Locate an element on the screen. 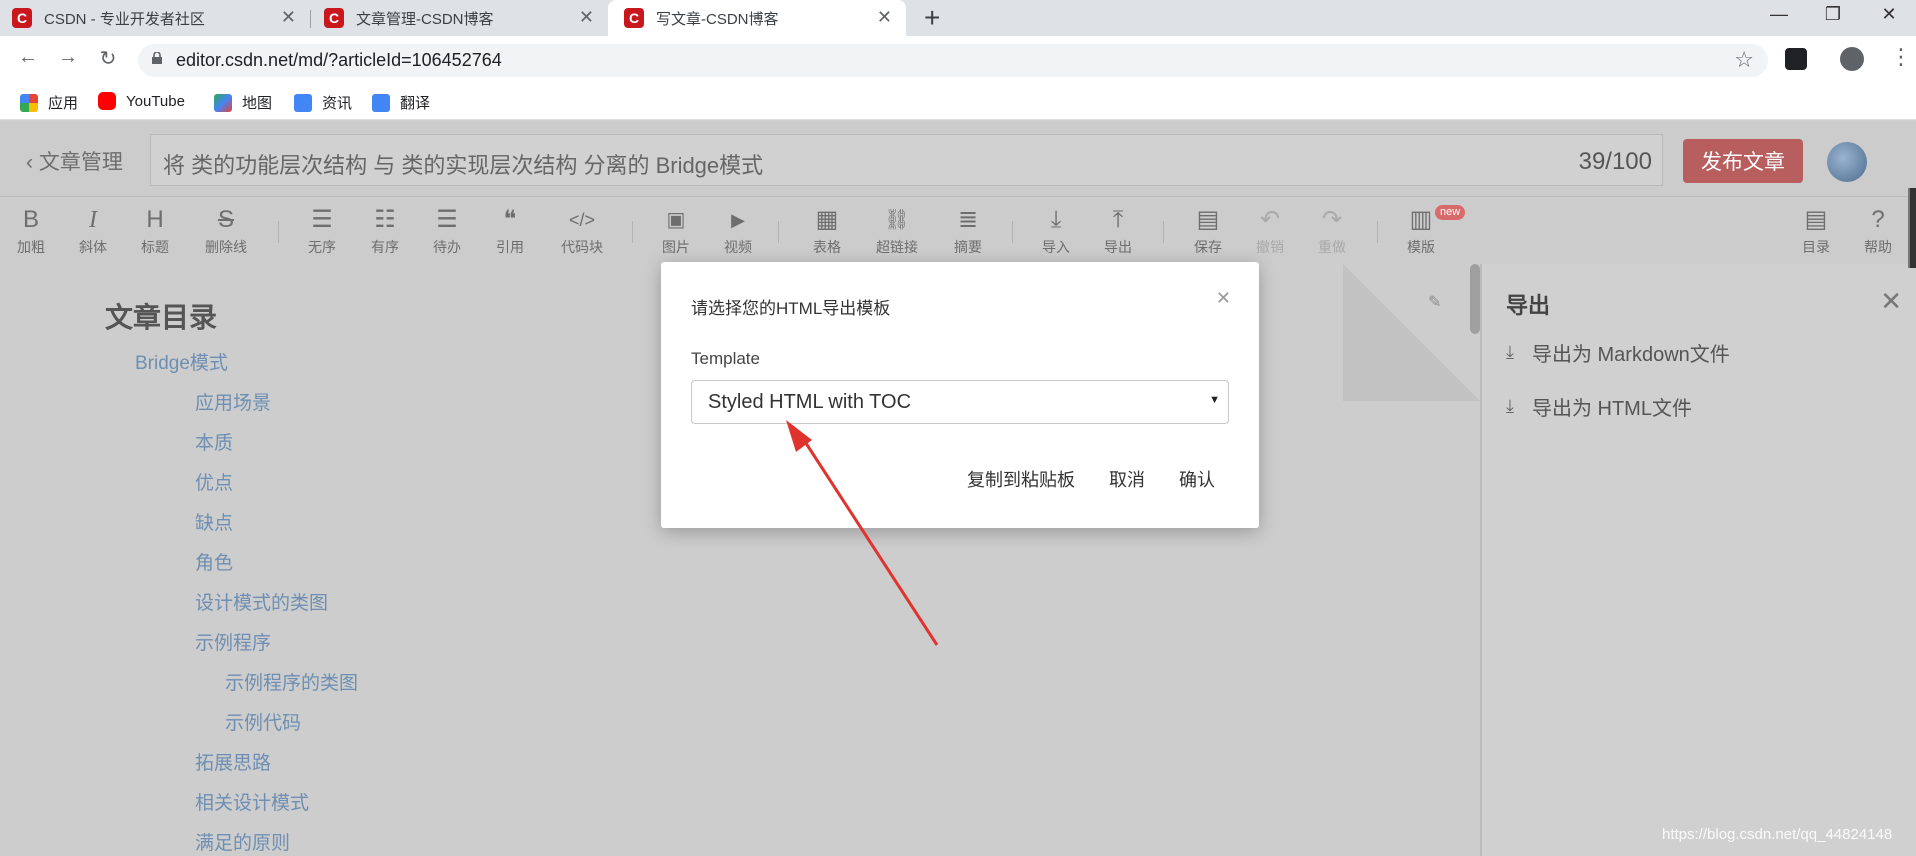 The image size is (1916, 856). heading-button: H 标题 is located at coordinates (155, 231).